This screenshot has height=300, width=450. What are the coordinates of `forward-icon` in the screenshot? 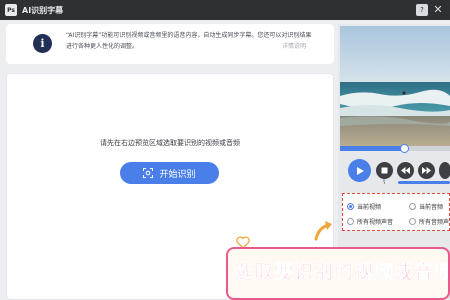 It's located at (426, 170).